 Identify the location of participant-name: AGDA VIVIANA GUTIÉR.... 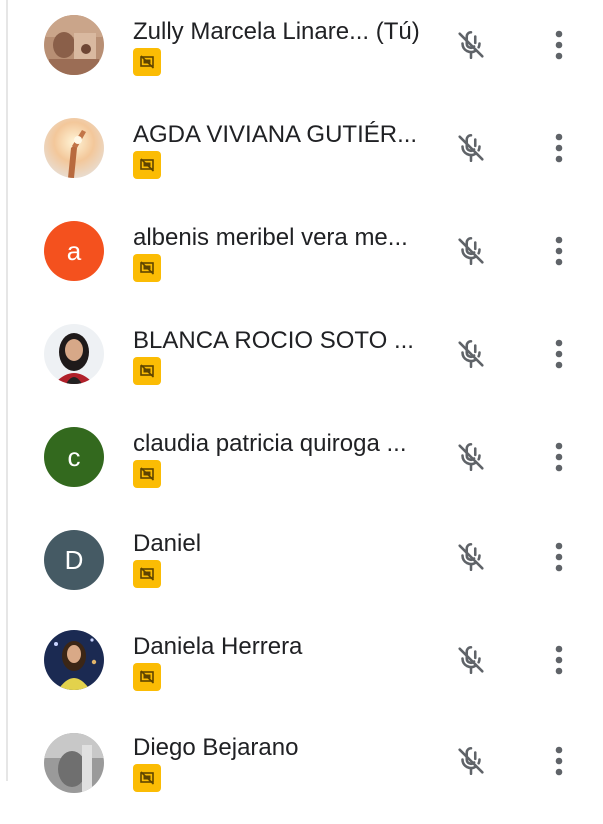
(275, 134).